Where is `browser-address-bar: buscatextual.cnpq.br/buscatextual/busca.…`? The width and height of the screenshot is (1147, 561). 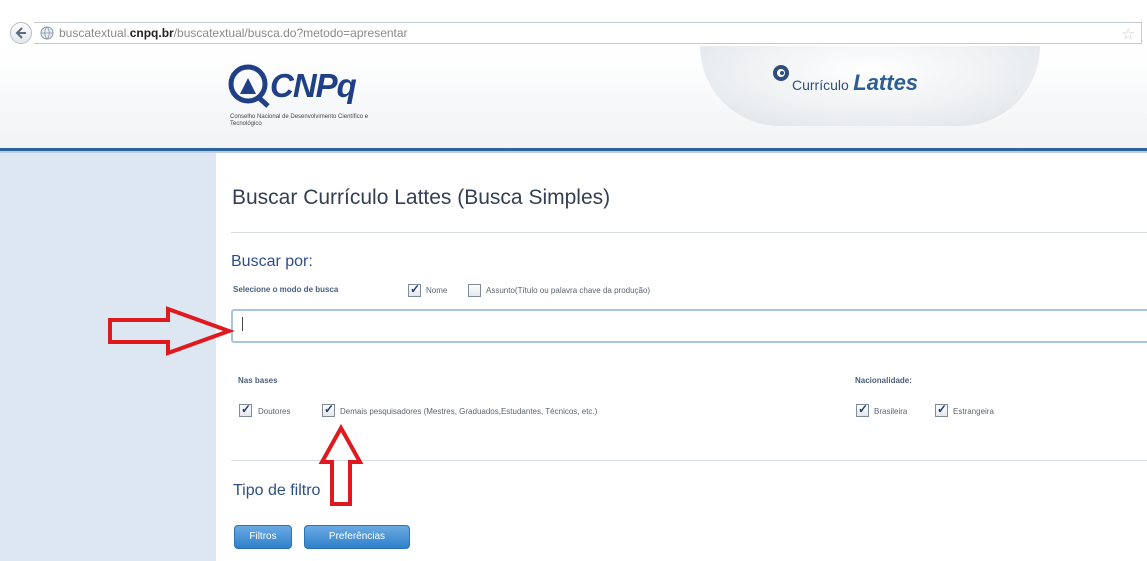 browser-address-bar: buscatextual.cnpq.br/buscatextual/busca.… is located at coordinates (573, 27).